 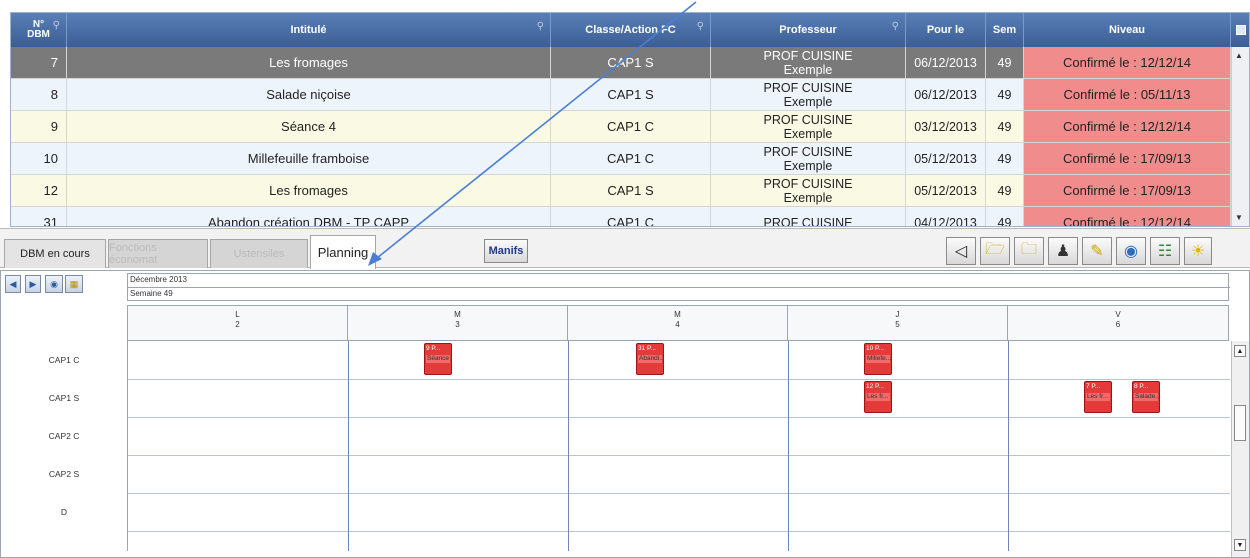 What do you see at coordinates (13, 284) in the screenshot?
I see `prev-week-icon: ◀` at bounding box center [13, 284].